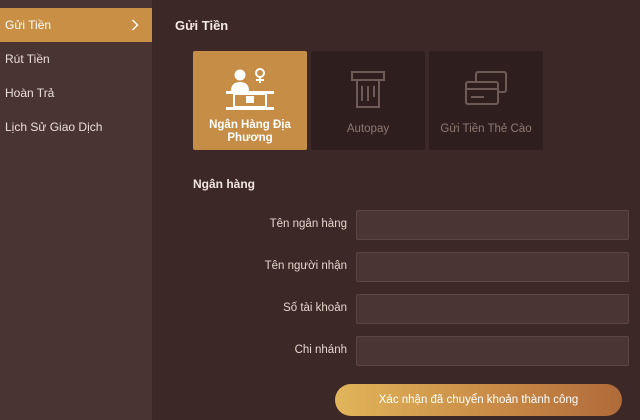  I want to click on bank-name-input, so click(492, 225).